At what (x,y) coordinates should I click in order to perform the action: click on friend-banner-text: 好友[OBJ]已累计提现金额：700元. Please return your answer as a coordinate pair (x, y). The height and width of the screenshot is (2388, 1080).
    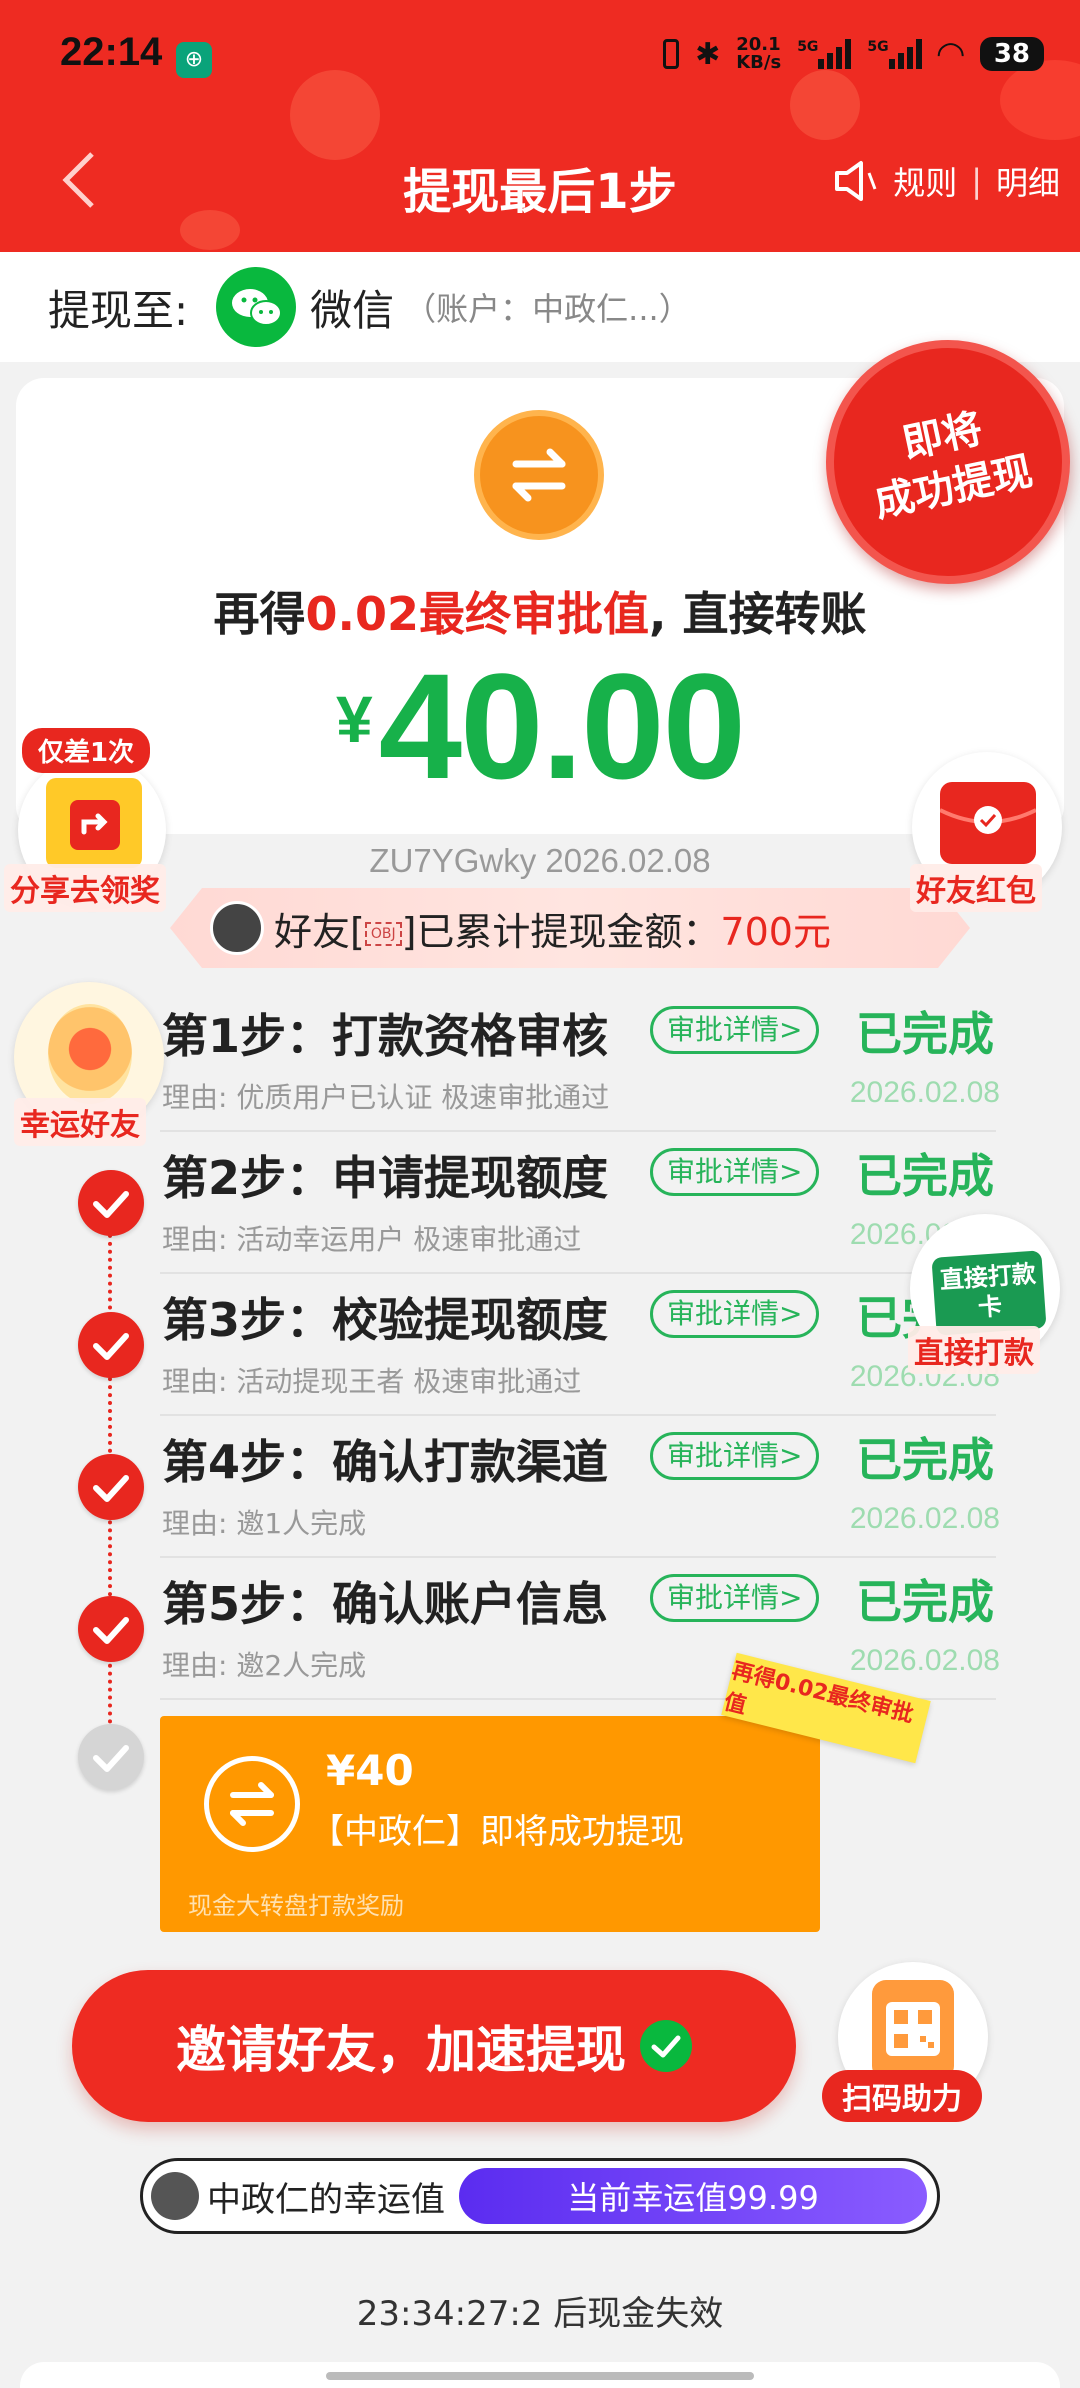
    Looking at the image, I should click on (552, 928).